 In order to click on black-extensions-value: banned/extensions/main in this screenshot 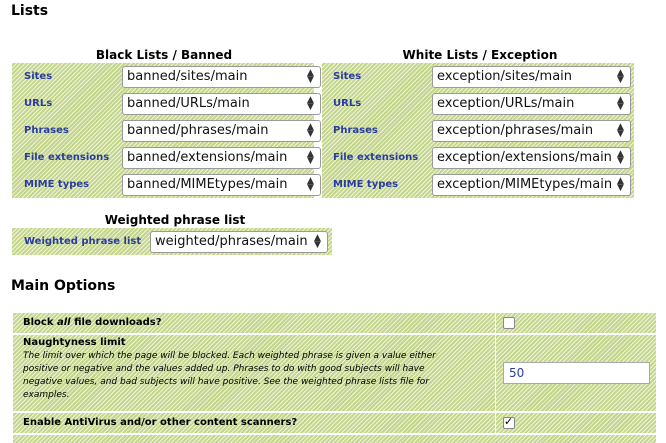, I will do `click(207, 157)`.